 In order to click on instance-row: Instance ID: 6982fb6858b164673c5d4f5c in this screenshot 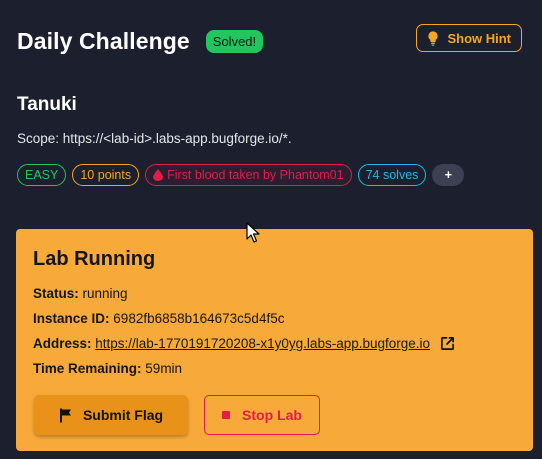, I will do `click(158, 318)`.